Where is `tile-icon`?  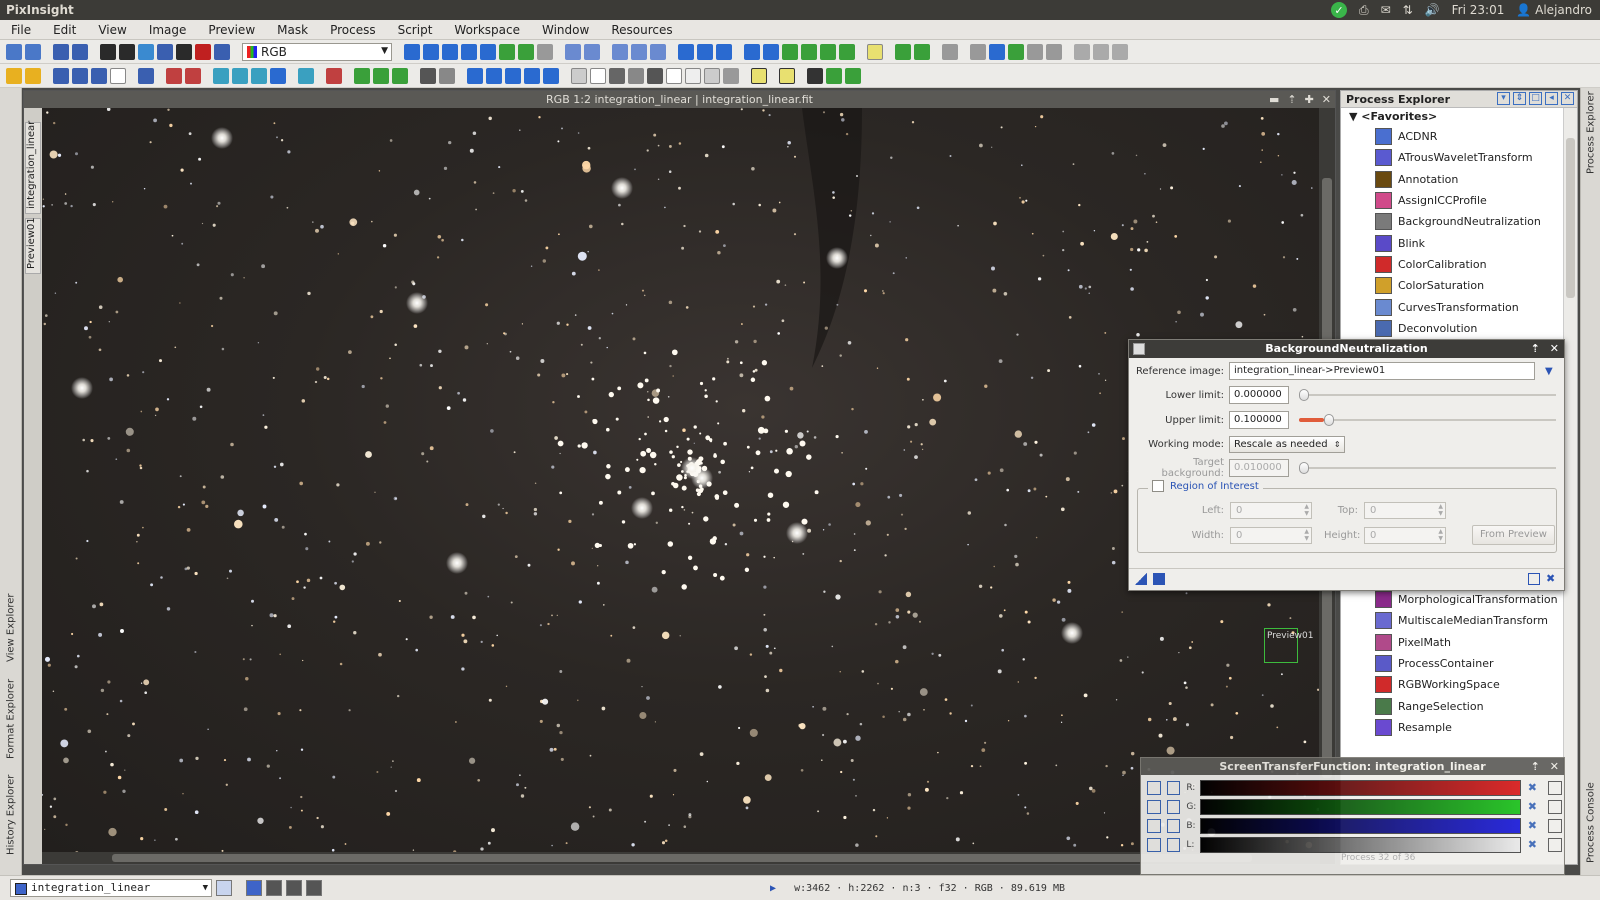 tile-icon is located at coordinates (834, 75).